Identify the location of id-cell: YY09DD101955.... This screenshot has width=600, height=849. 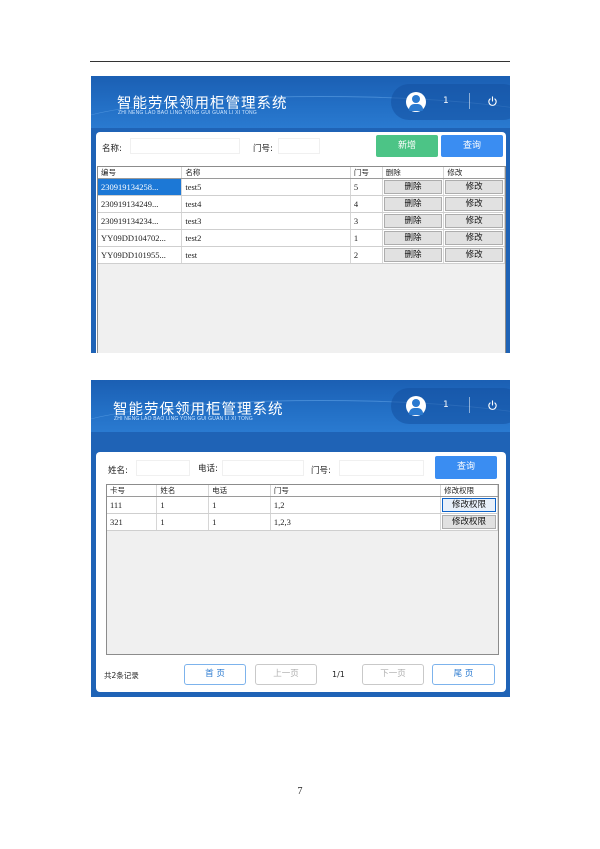
(140, 255).